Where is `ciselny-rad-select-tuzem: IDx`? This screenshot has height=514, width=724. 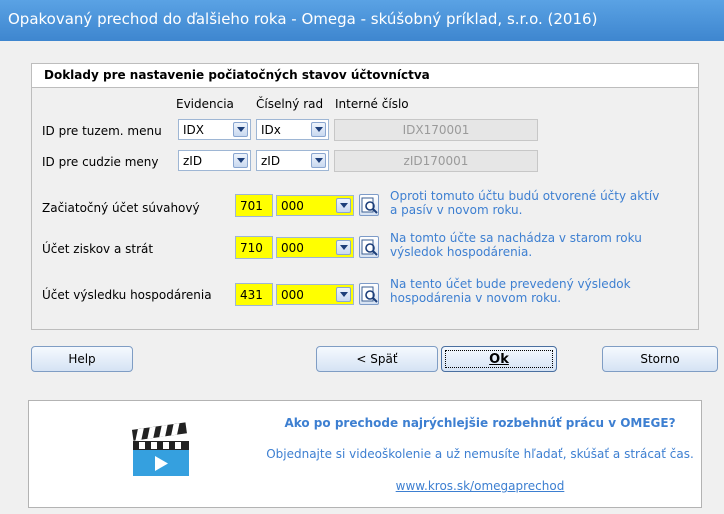
ciselny-rad-select-tuzem: IDx is located at coordinates (292, 129).